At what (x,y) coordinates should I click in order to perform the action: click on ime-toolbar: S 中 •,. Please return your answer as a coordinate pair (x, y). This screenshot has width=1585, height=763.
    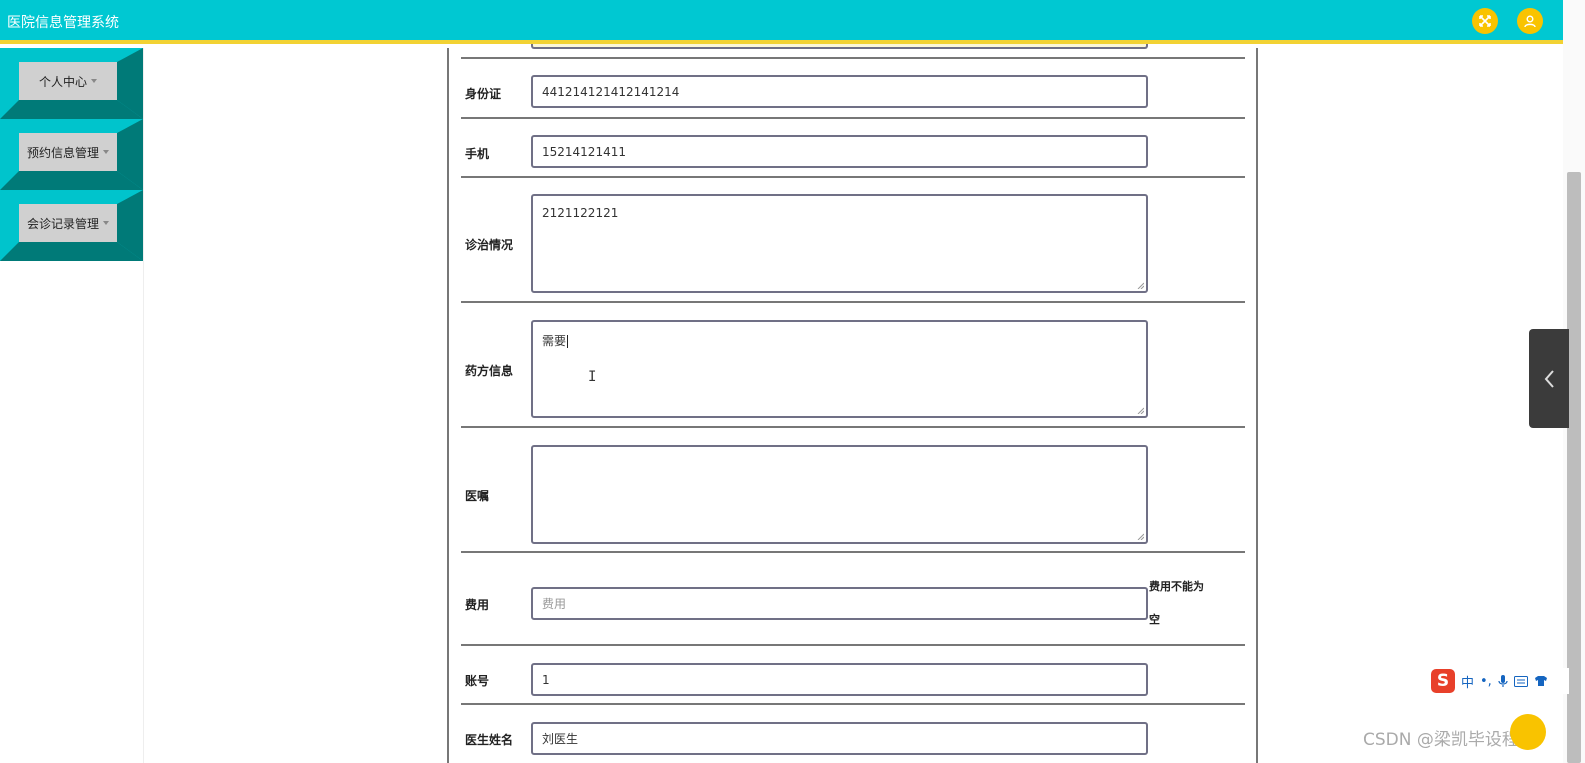
    Looking at the image, I should click on (1499, 681).